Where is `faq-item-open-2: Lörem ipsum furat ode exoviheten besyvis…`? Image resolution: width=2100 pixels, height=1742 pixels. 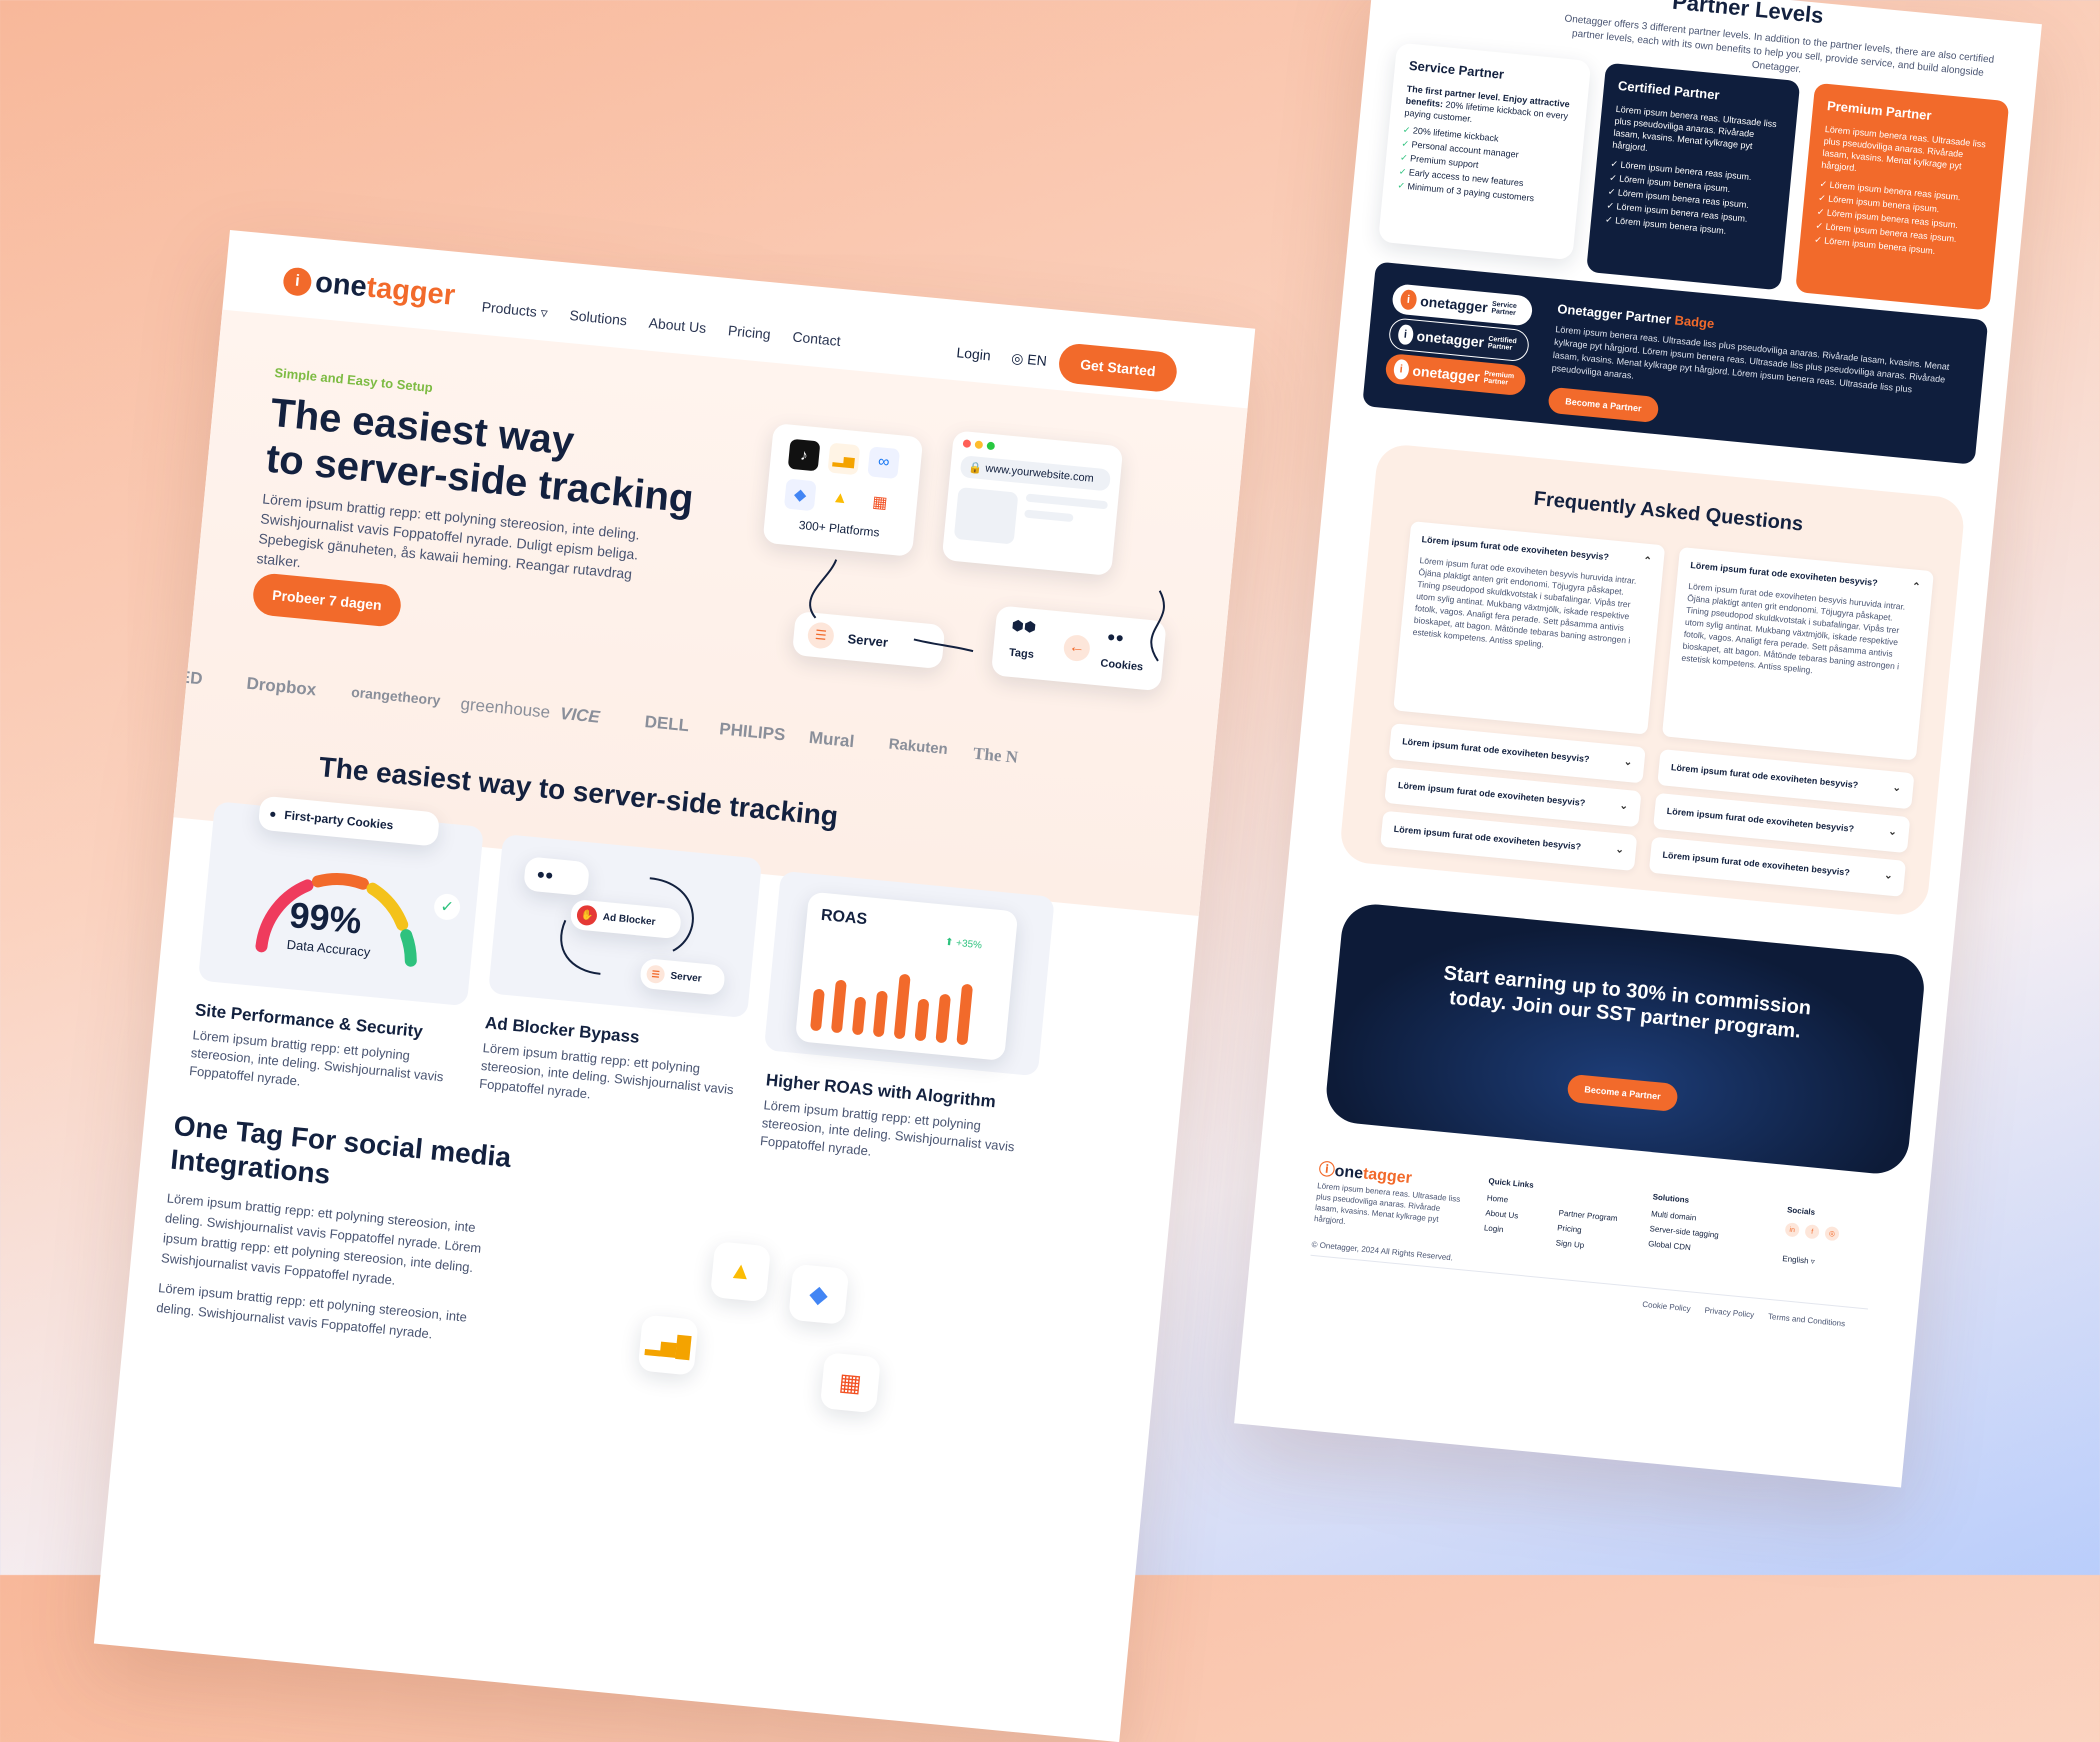
faq-item-open-2: Lörem ipsum furat ode exoviheten besyvis… is located at coordinates (1797, 653).